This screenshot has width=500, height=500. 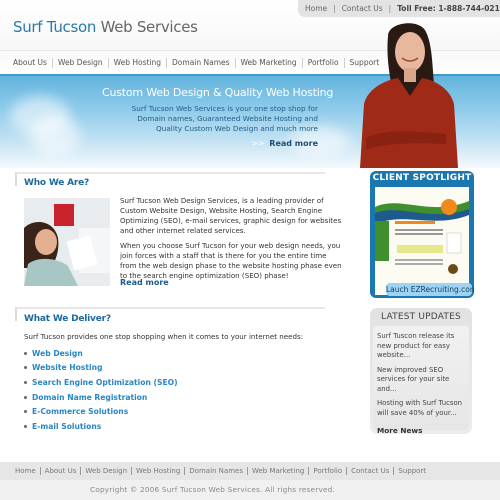 What do you see at coordinates (57, 183) in the screenshot?
I see `who-we-are-heading: Who We Are?` at bounding box center [57, 183].